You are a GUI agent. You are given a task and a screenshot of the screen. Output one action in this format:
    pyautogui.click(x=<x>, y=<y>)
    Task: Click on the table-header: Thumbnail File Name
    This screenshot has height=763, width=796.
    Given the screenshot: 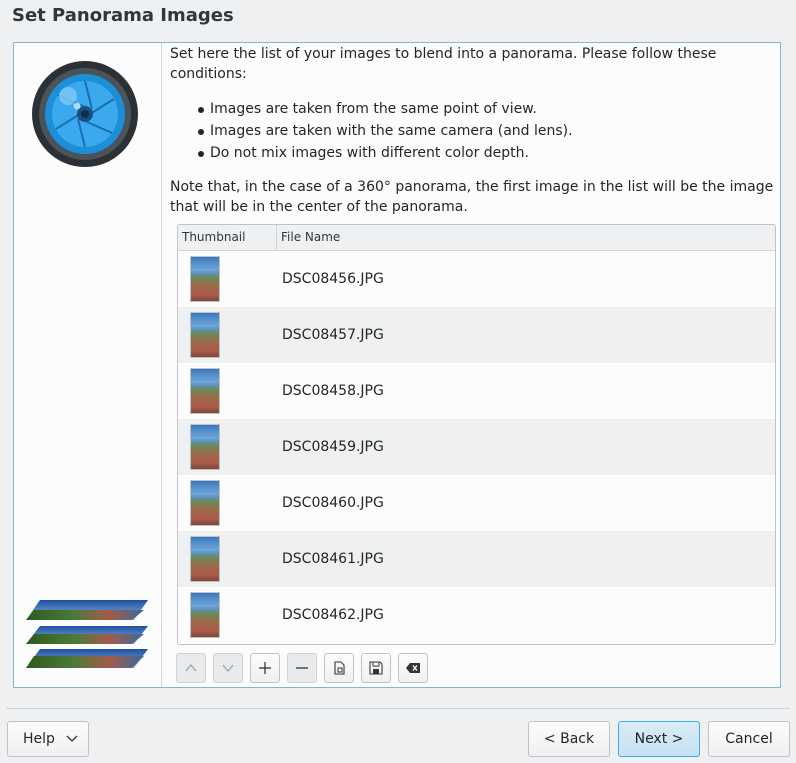 What is the action you would take?
    pyautogui.click(x=476, y=238)
    